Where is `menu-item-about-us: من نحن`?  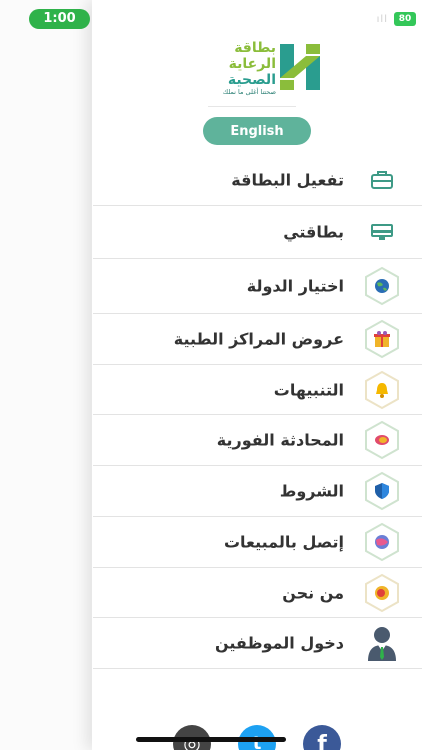 menu-item-about-us: من نحن is located at coordinates (257, 593).